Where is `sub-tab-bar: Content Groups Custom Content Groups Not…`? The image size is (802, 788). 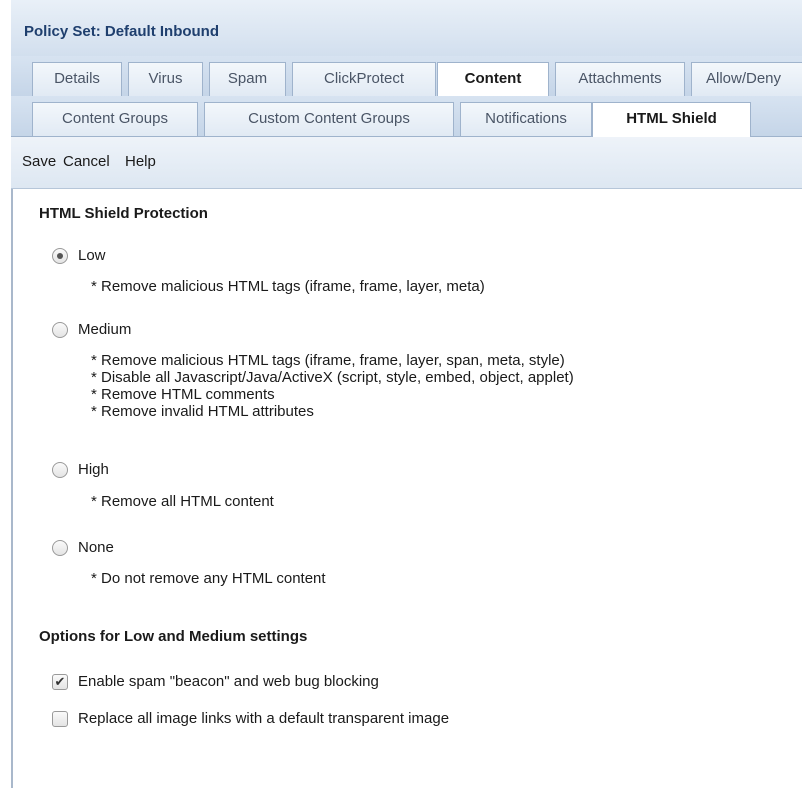 sub-tab-bar: Content Groups Custom Content Groups Not… is located at coordinates (406, 116).